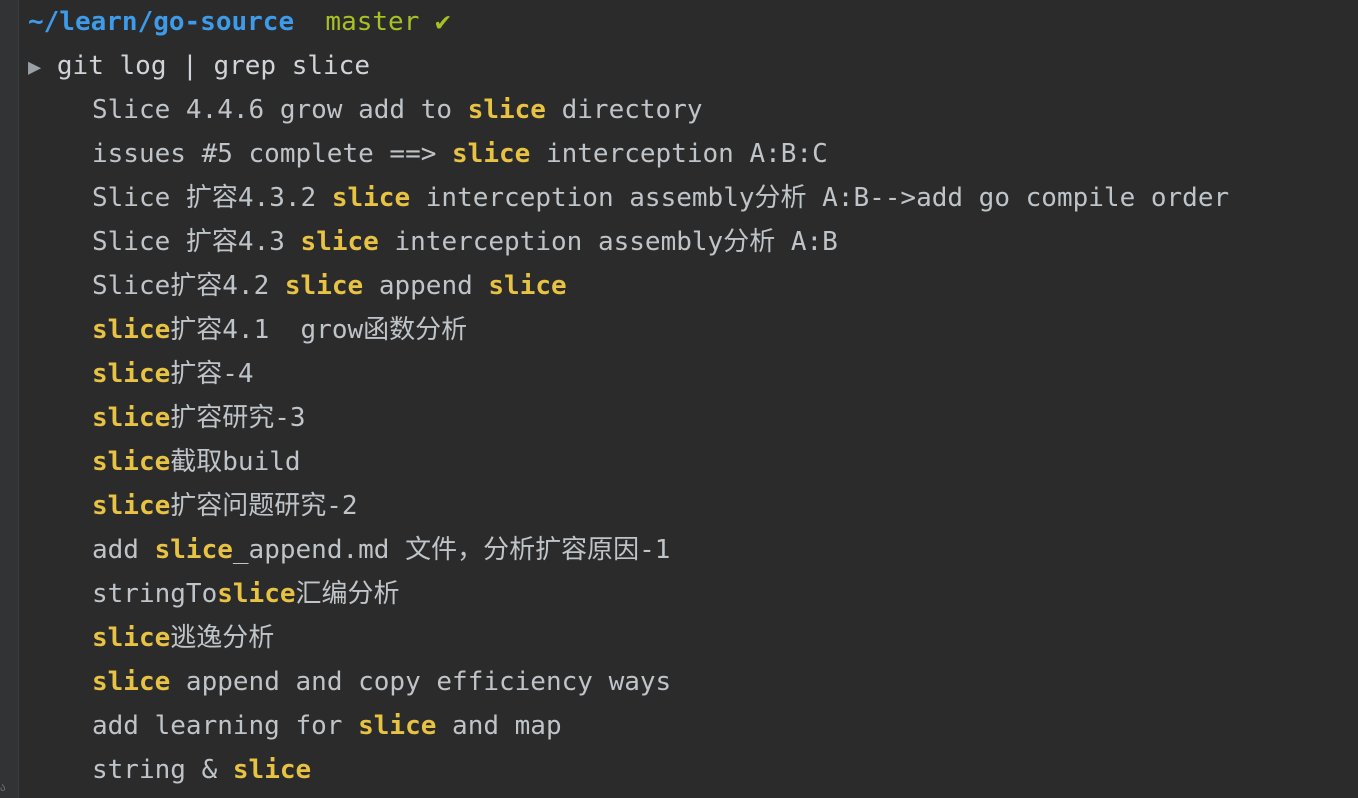  I want to click on output-line: Slice扩容4.2 slice append slice, so click(297, 286).